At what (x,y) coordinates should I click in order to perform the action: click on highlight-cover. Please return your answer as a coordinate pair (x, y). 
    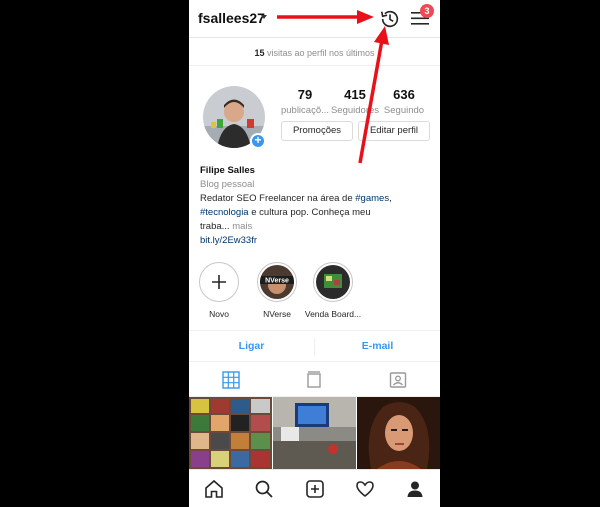
    Looking at the image, I should click on (333, 282).